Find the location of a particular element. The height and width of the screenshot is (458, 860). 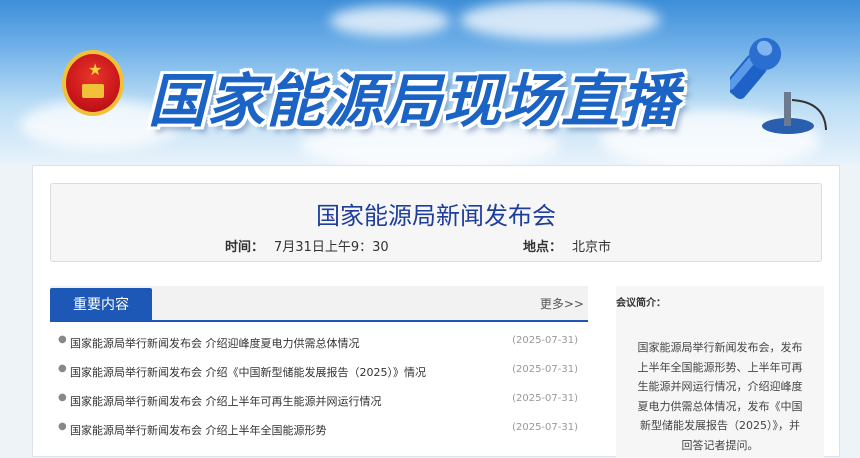

national-emblem-icon: ★ is located at coordinates (93, 83).